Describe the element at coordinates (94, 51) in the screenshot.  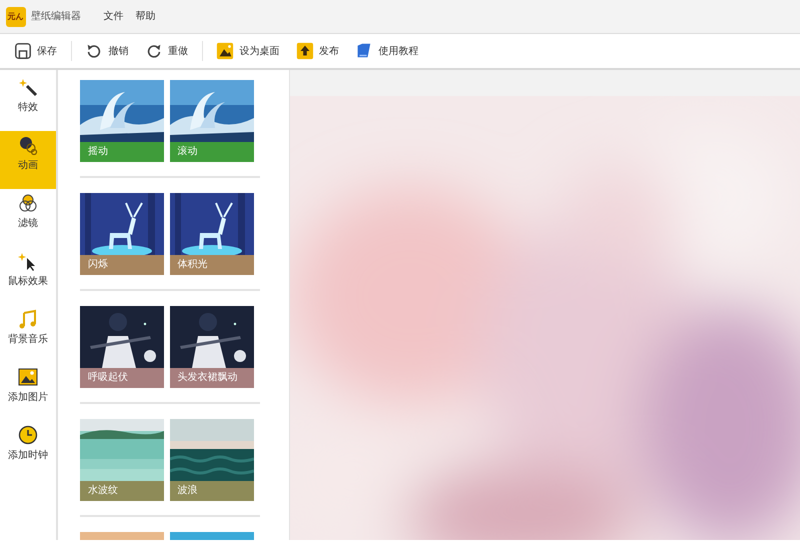
I see `undo-icon` at that location.